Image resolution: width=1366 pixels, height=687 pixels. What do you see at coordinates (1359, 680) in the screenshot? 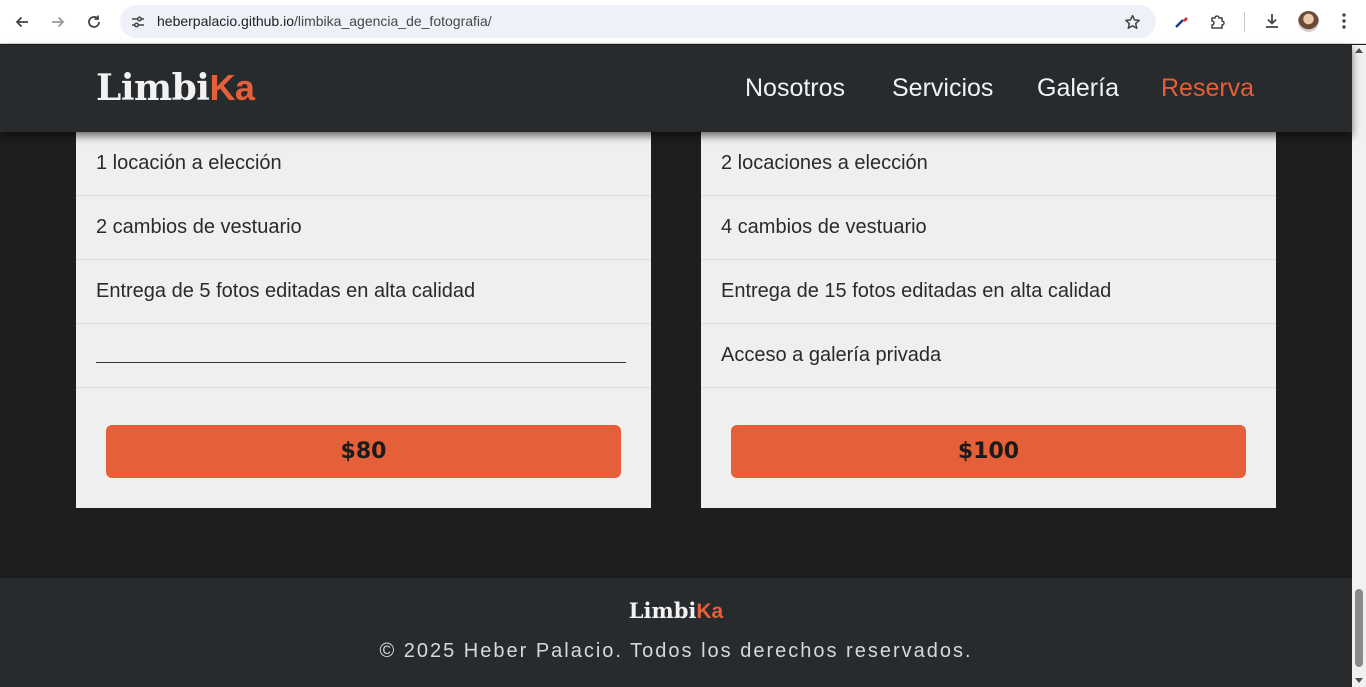
I see `scroll-down-arrow-icon` at bounding box center [1359, 680].